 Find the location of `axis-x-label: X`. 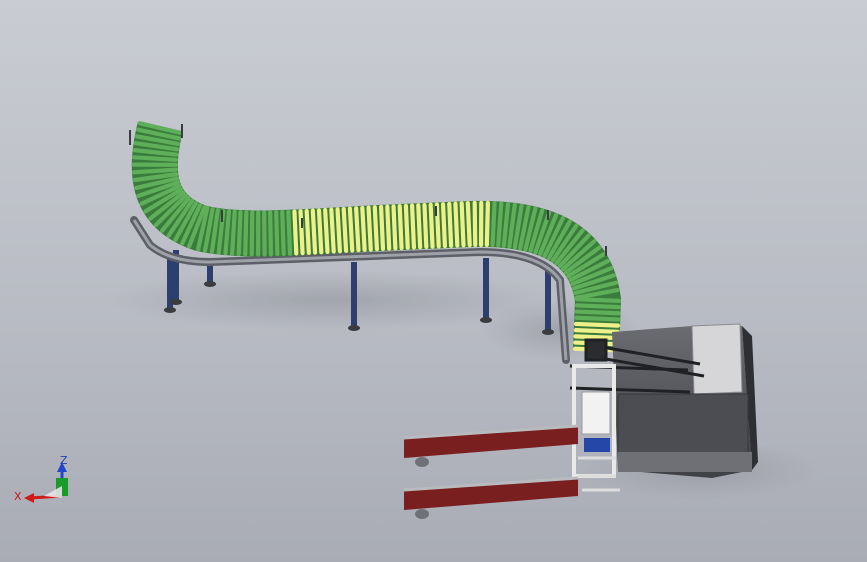

axis-x-label: X is located at coordinates (18, 496).